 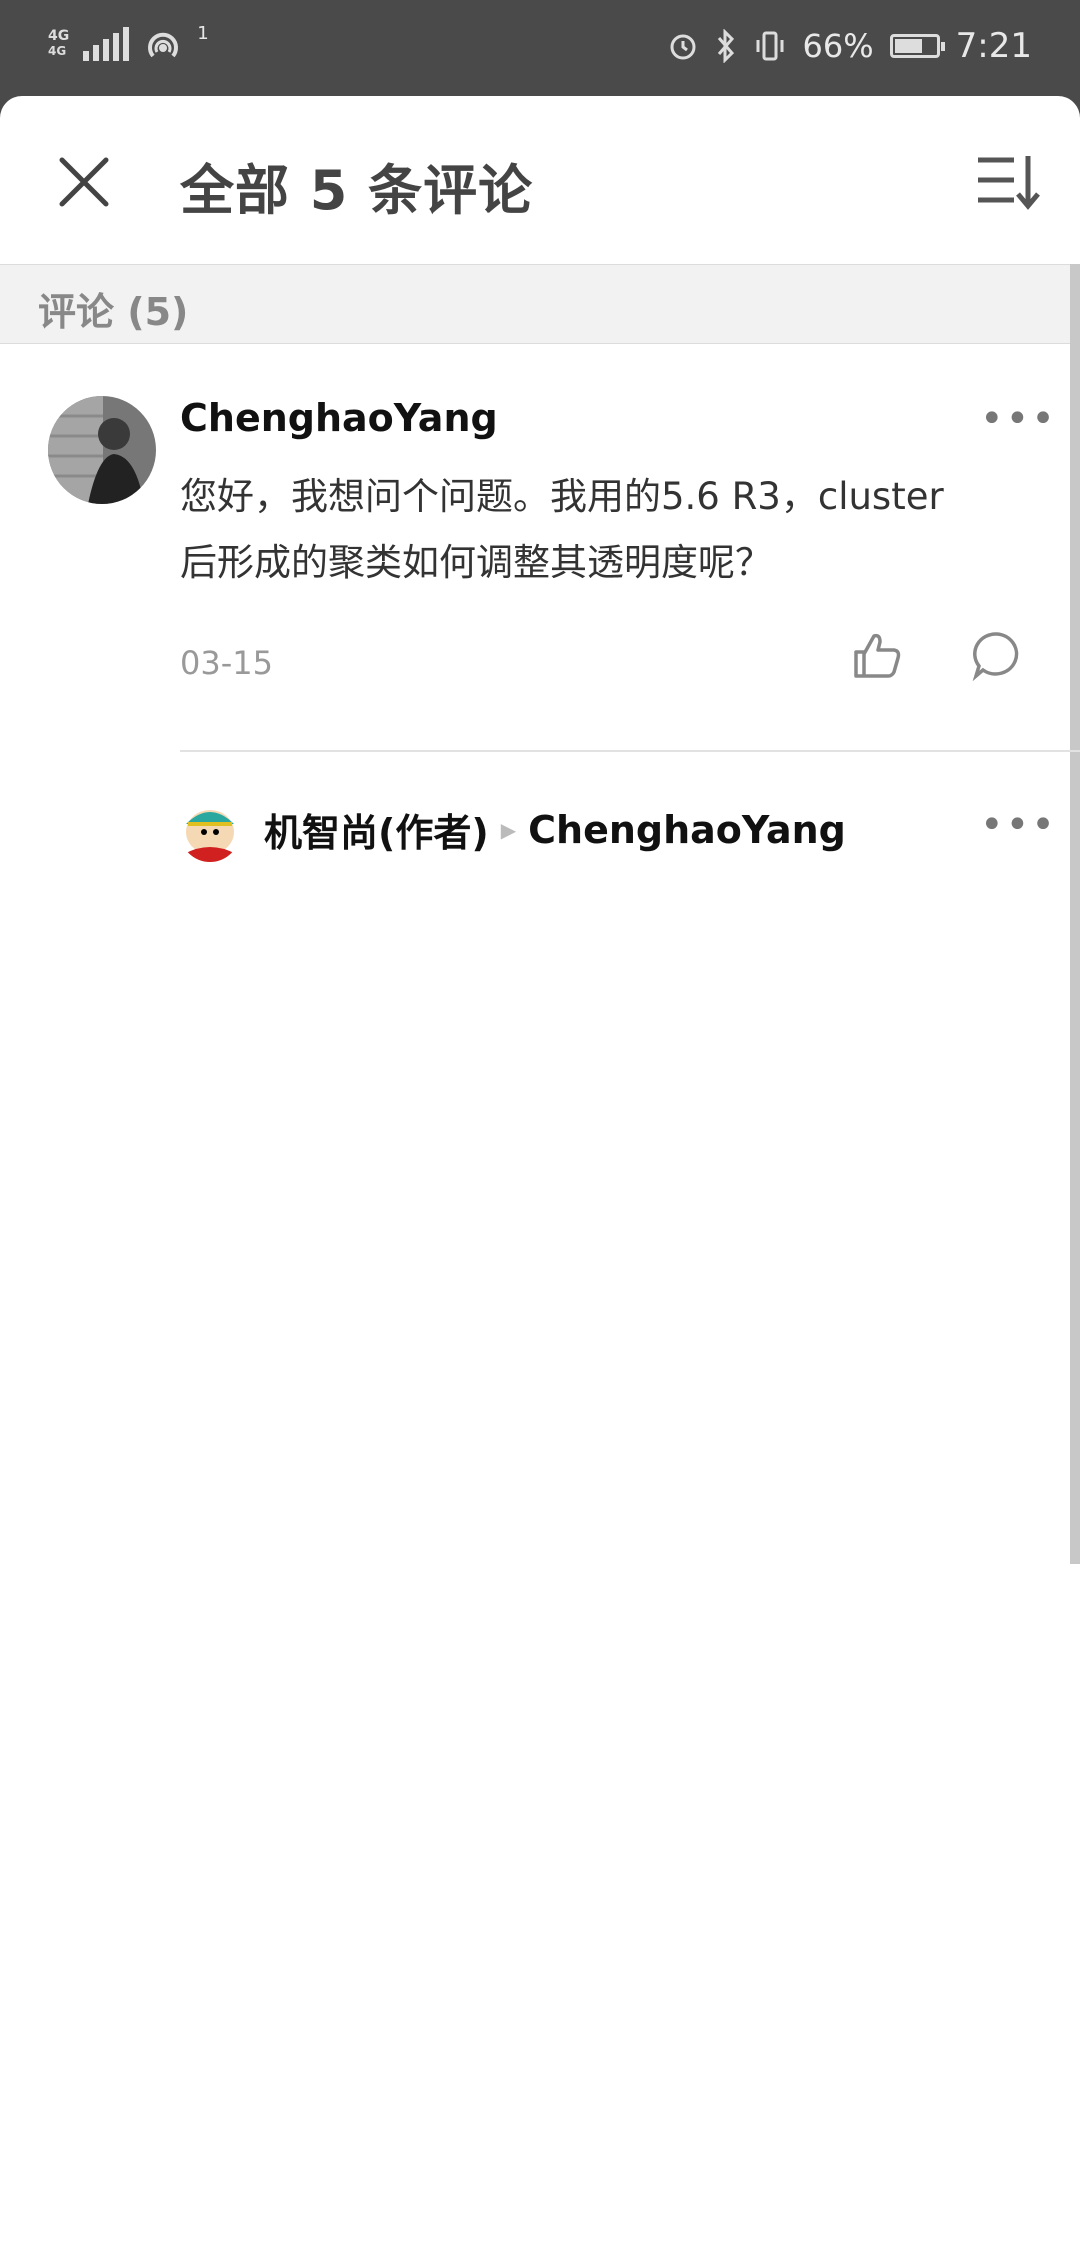 I want to click on vibrate-icon, so click(x=770, y=46).